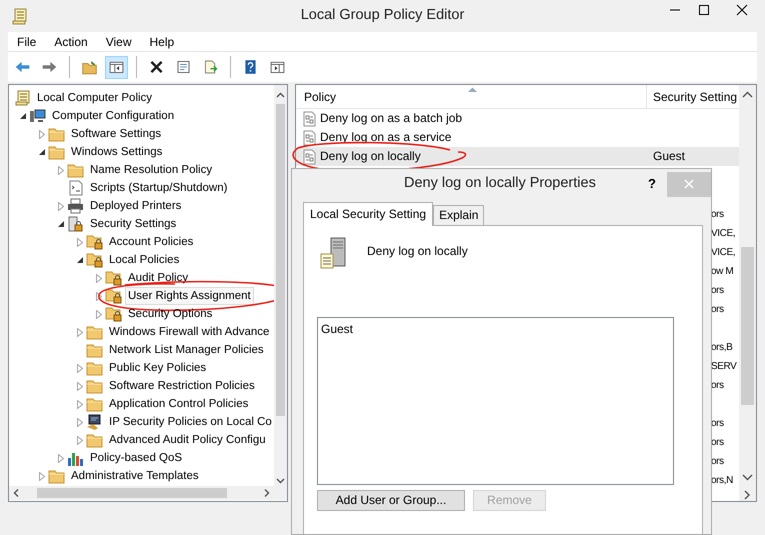 The height and width of the screenshot is (535, 765). Describe the element at coordinates (116, 134) in the screenshot. I see `tree-item: Software Settings` at that location.